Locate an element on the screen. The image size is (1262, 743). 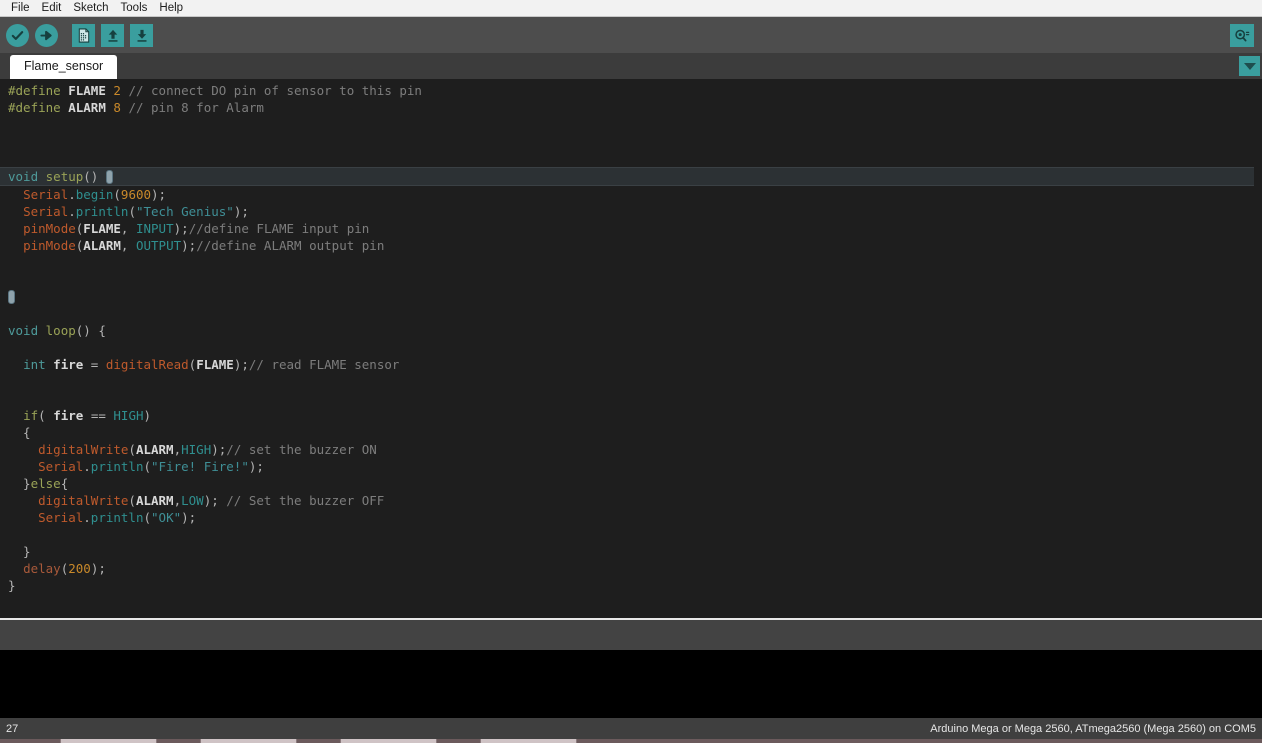
code-token: if is located at coordinates (31, 415).